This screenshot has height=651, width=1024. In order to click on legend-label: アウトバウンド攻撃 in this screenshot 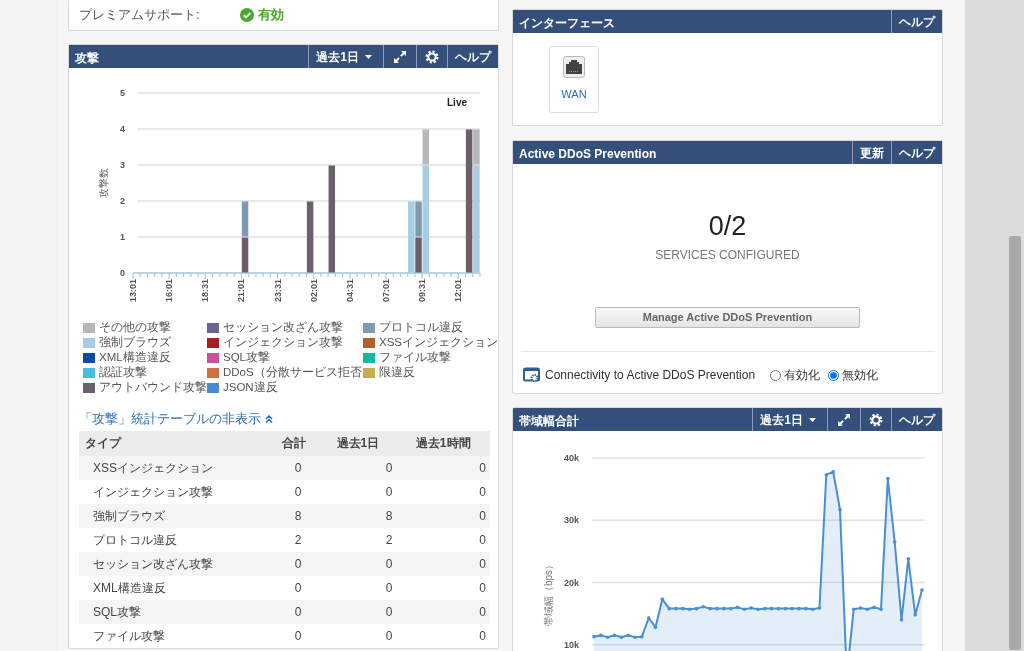, I will do `click(153, 387)`.